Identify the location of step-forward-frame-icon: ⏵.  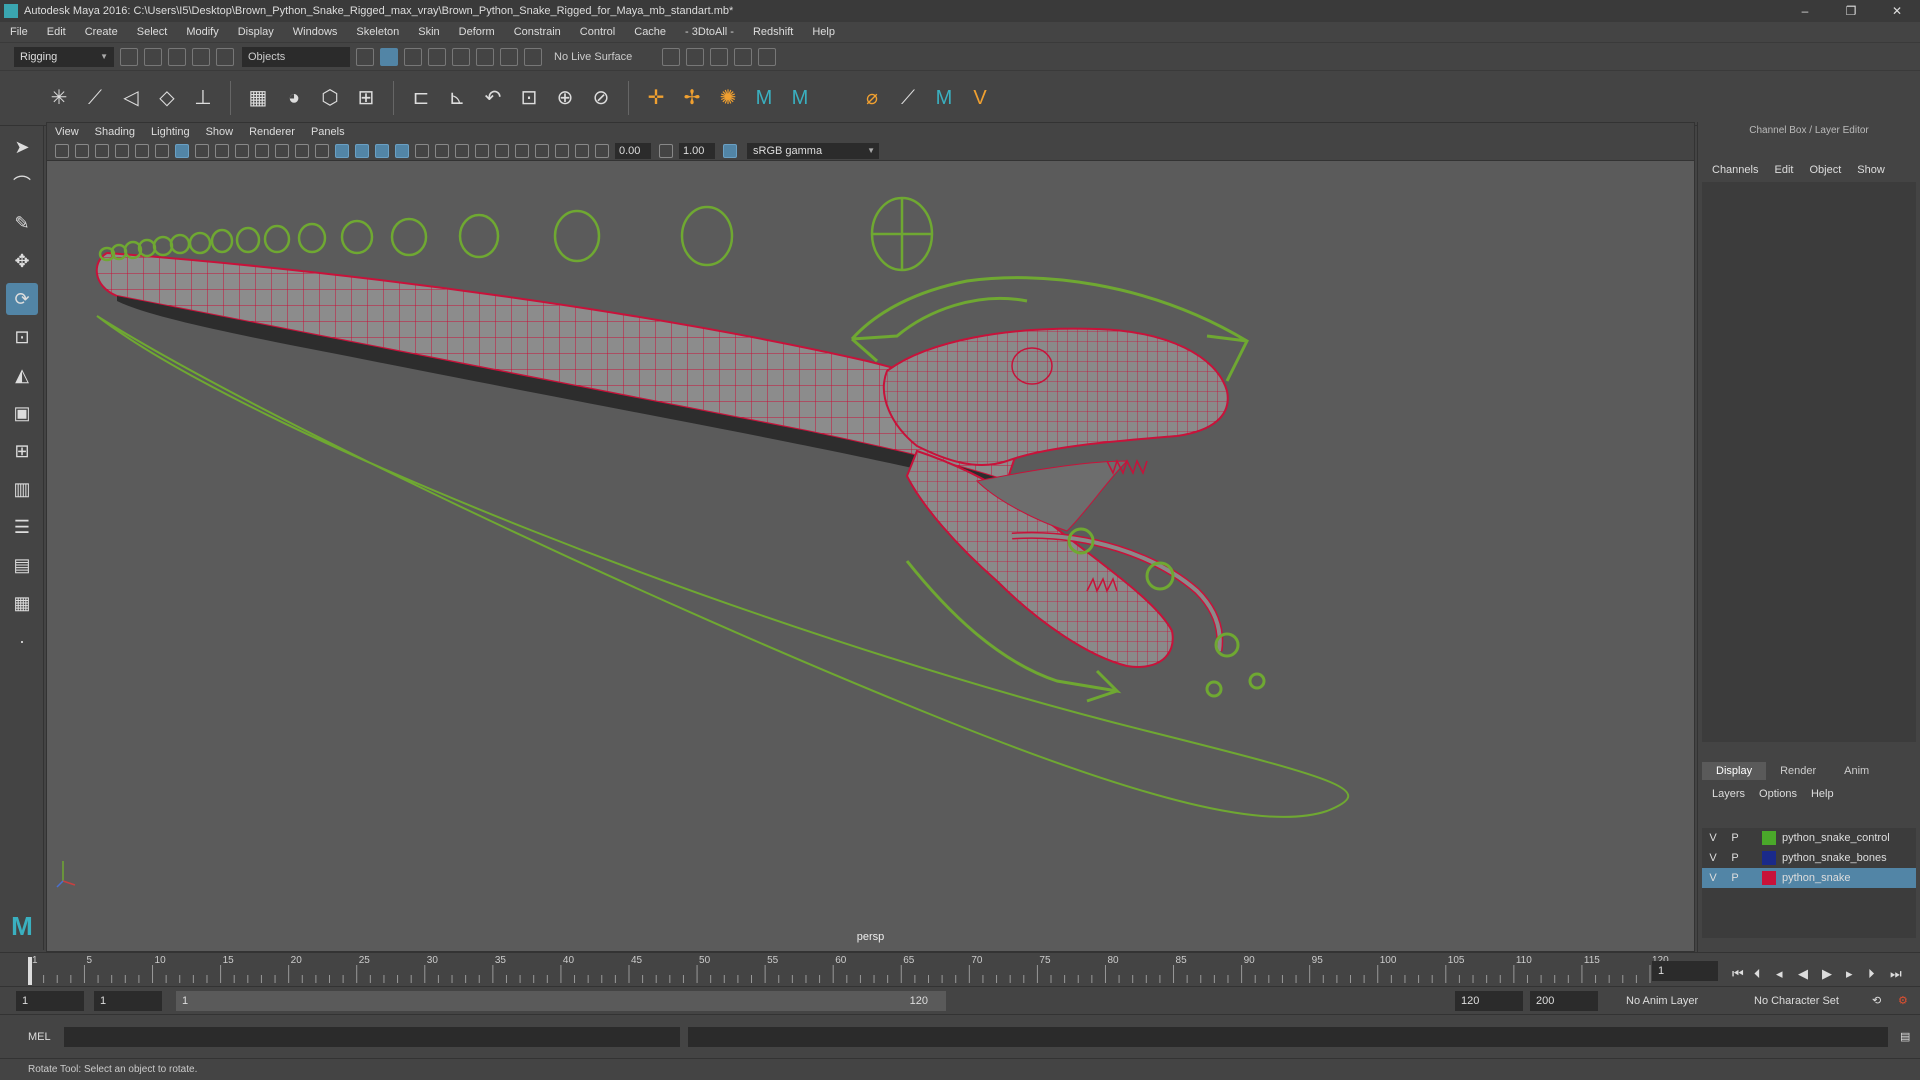
(1871, 974).